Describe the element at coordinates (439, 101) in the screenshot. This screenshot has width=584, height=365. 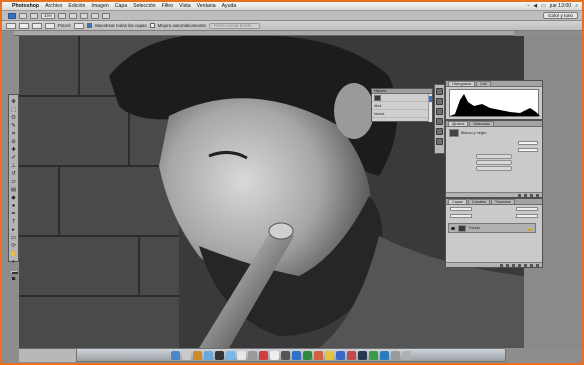
I see `info-panel-icon` at that location.